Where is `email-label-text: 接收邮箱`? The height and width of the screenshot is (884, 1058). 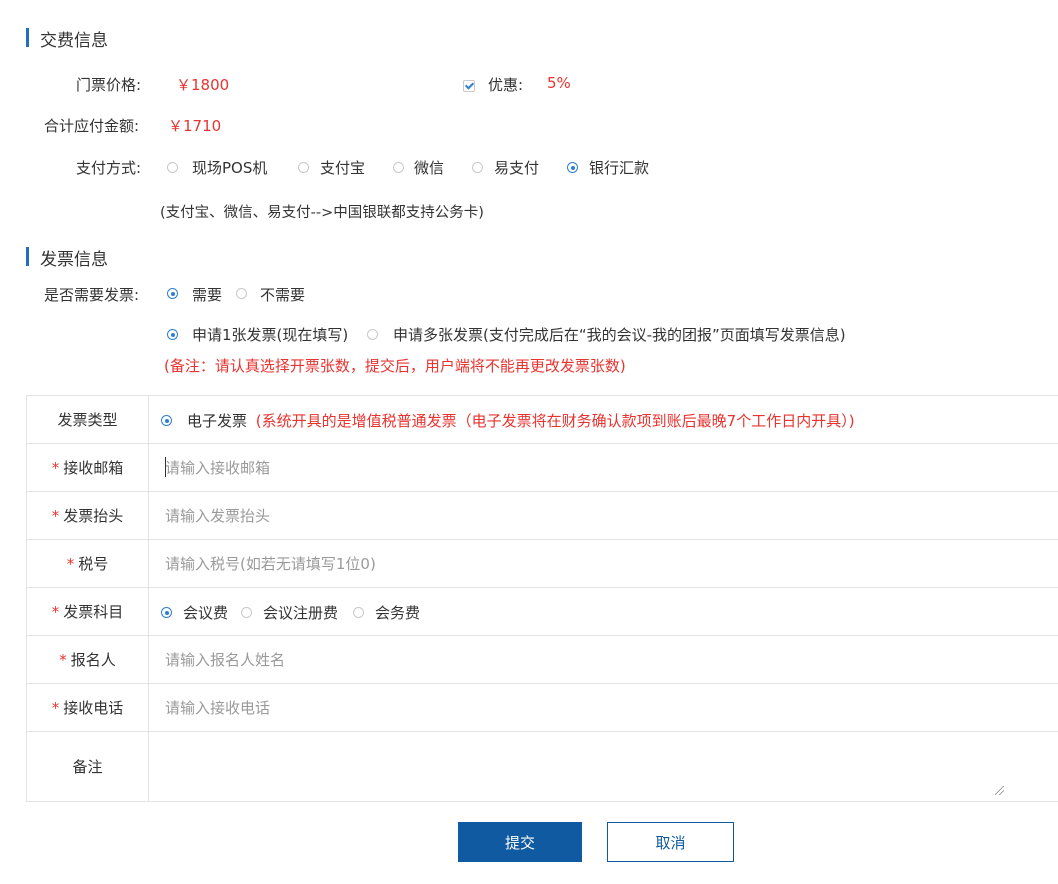 email-label-text: 接收邮箱 is located at coordinates (93, 468).